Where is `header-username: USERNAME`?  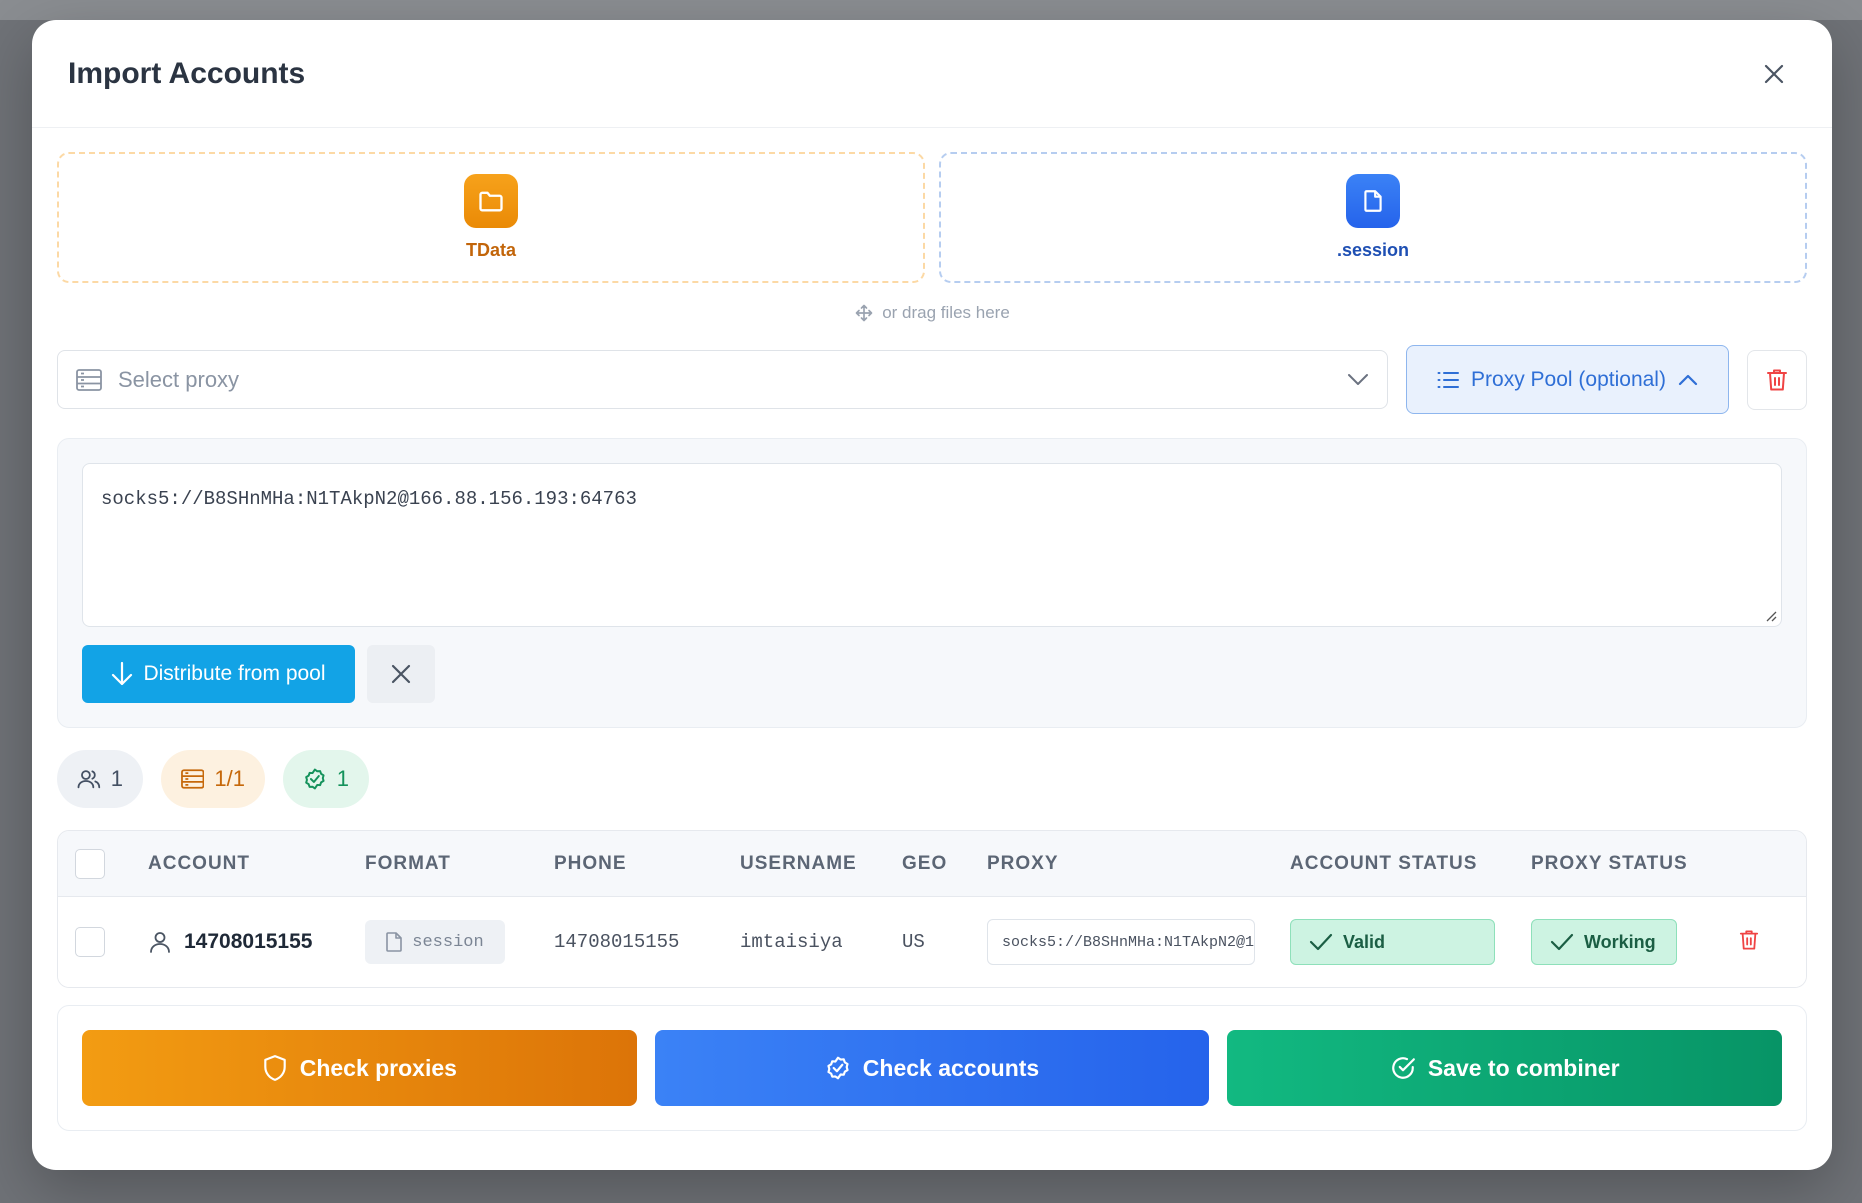 header-username: USERNAME is located at coordinates (821, 864).